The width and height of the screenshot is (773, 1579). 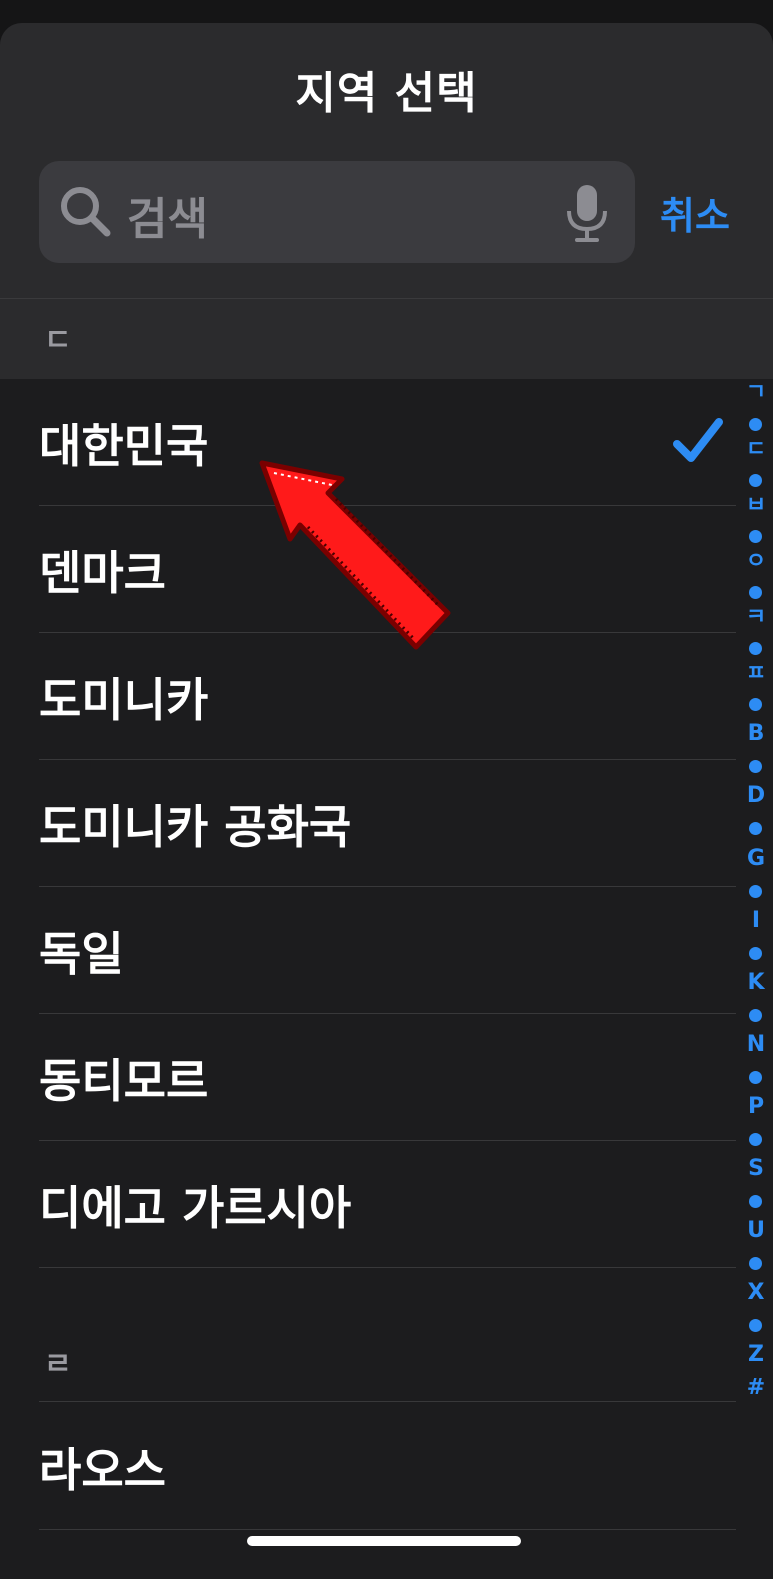 I want to click on checkmark-icon, so click(x=698, y=440).